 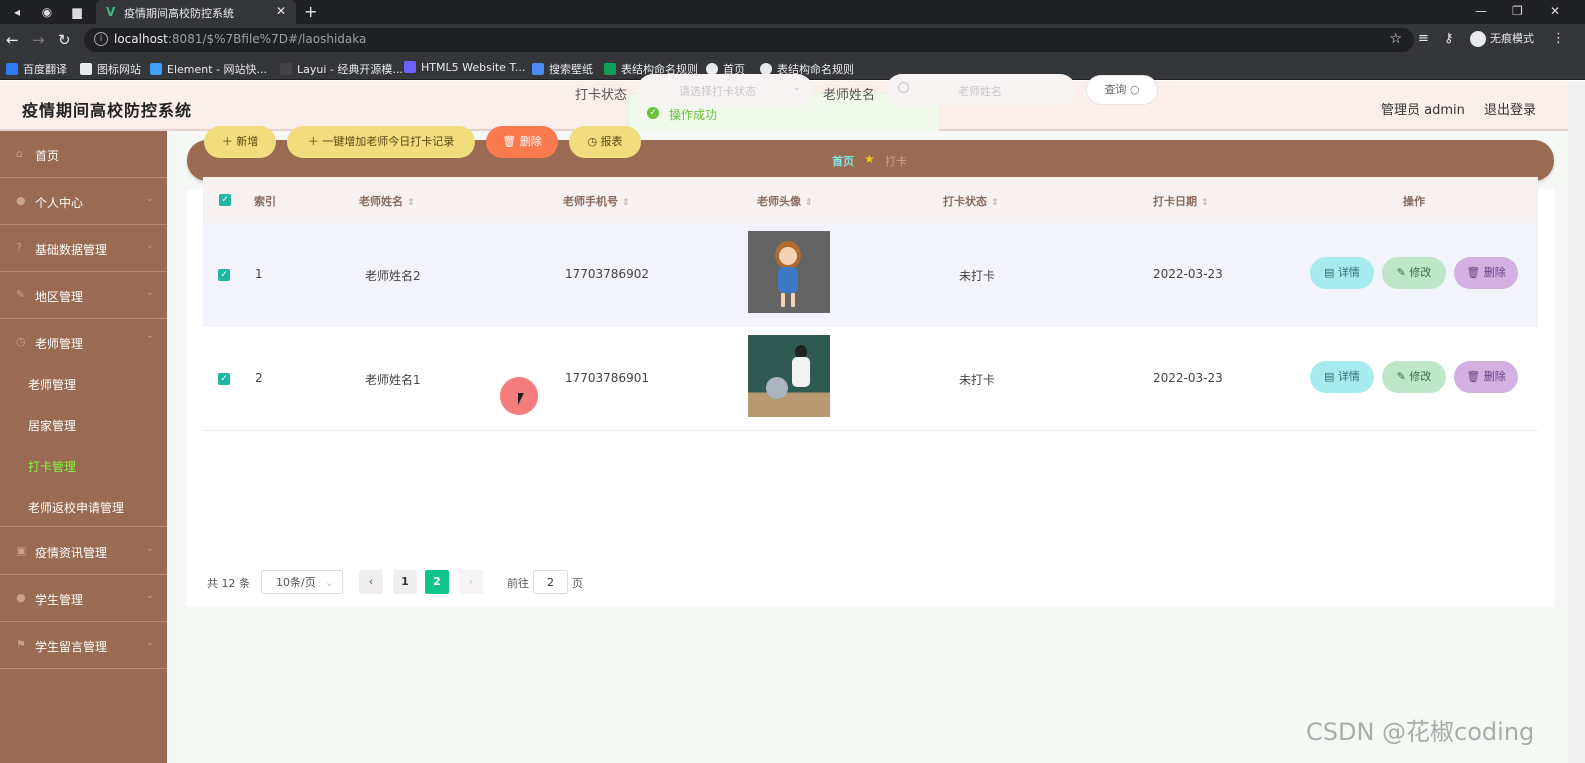 What do you see at coordinates (21, 294) in the screenshot?
I see `edit-icon: ✎` at bounding box center [21, 294].